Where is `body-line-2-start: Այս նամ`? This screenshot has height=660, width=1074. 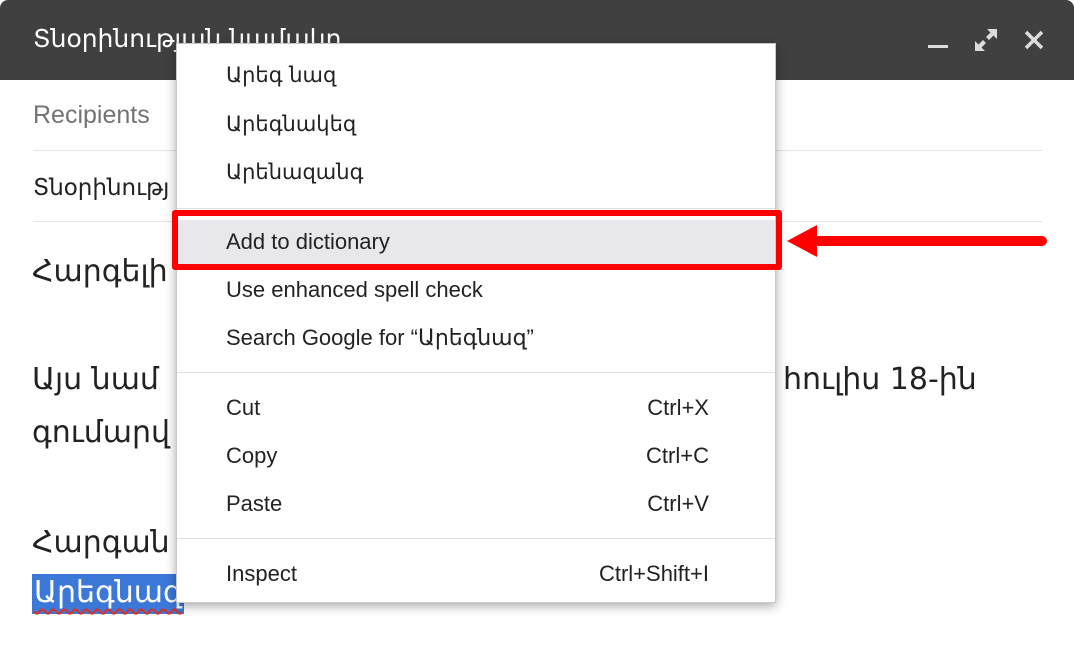
body-line-2-start: Այս նամ is located at coordinates (95, 379).